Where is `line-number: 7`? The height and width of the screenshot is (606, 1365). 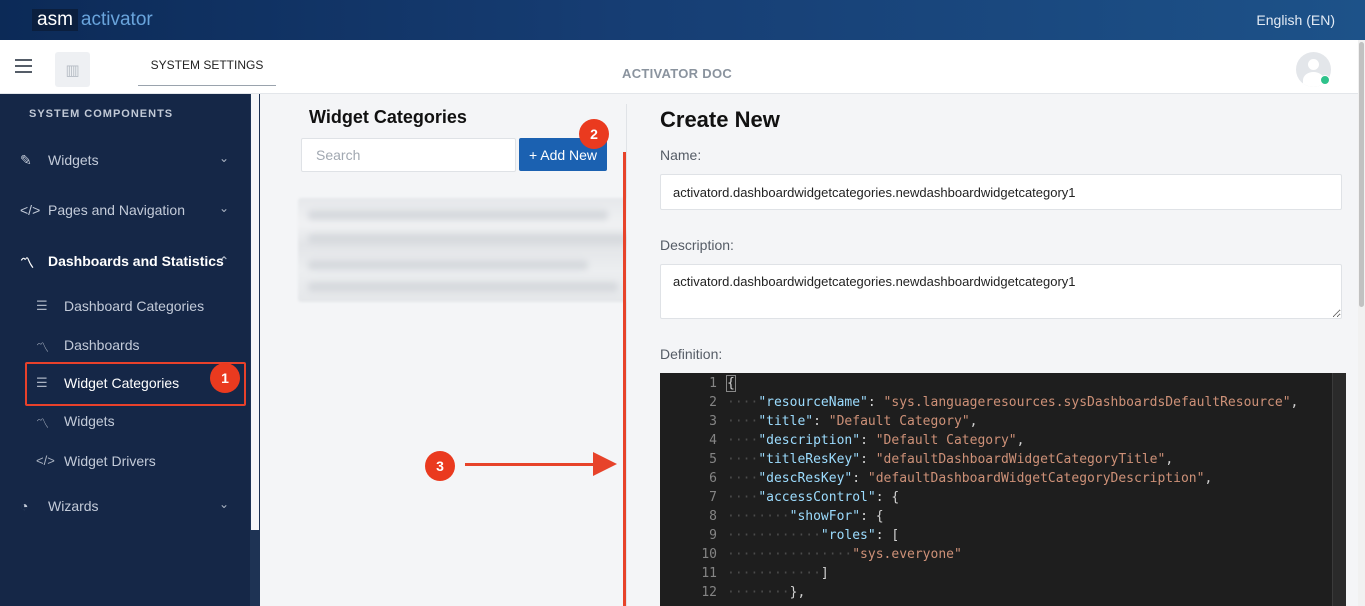
line-number: 7 is located at coordinates (713, 497).